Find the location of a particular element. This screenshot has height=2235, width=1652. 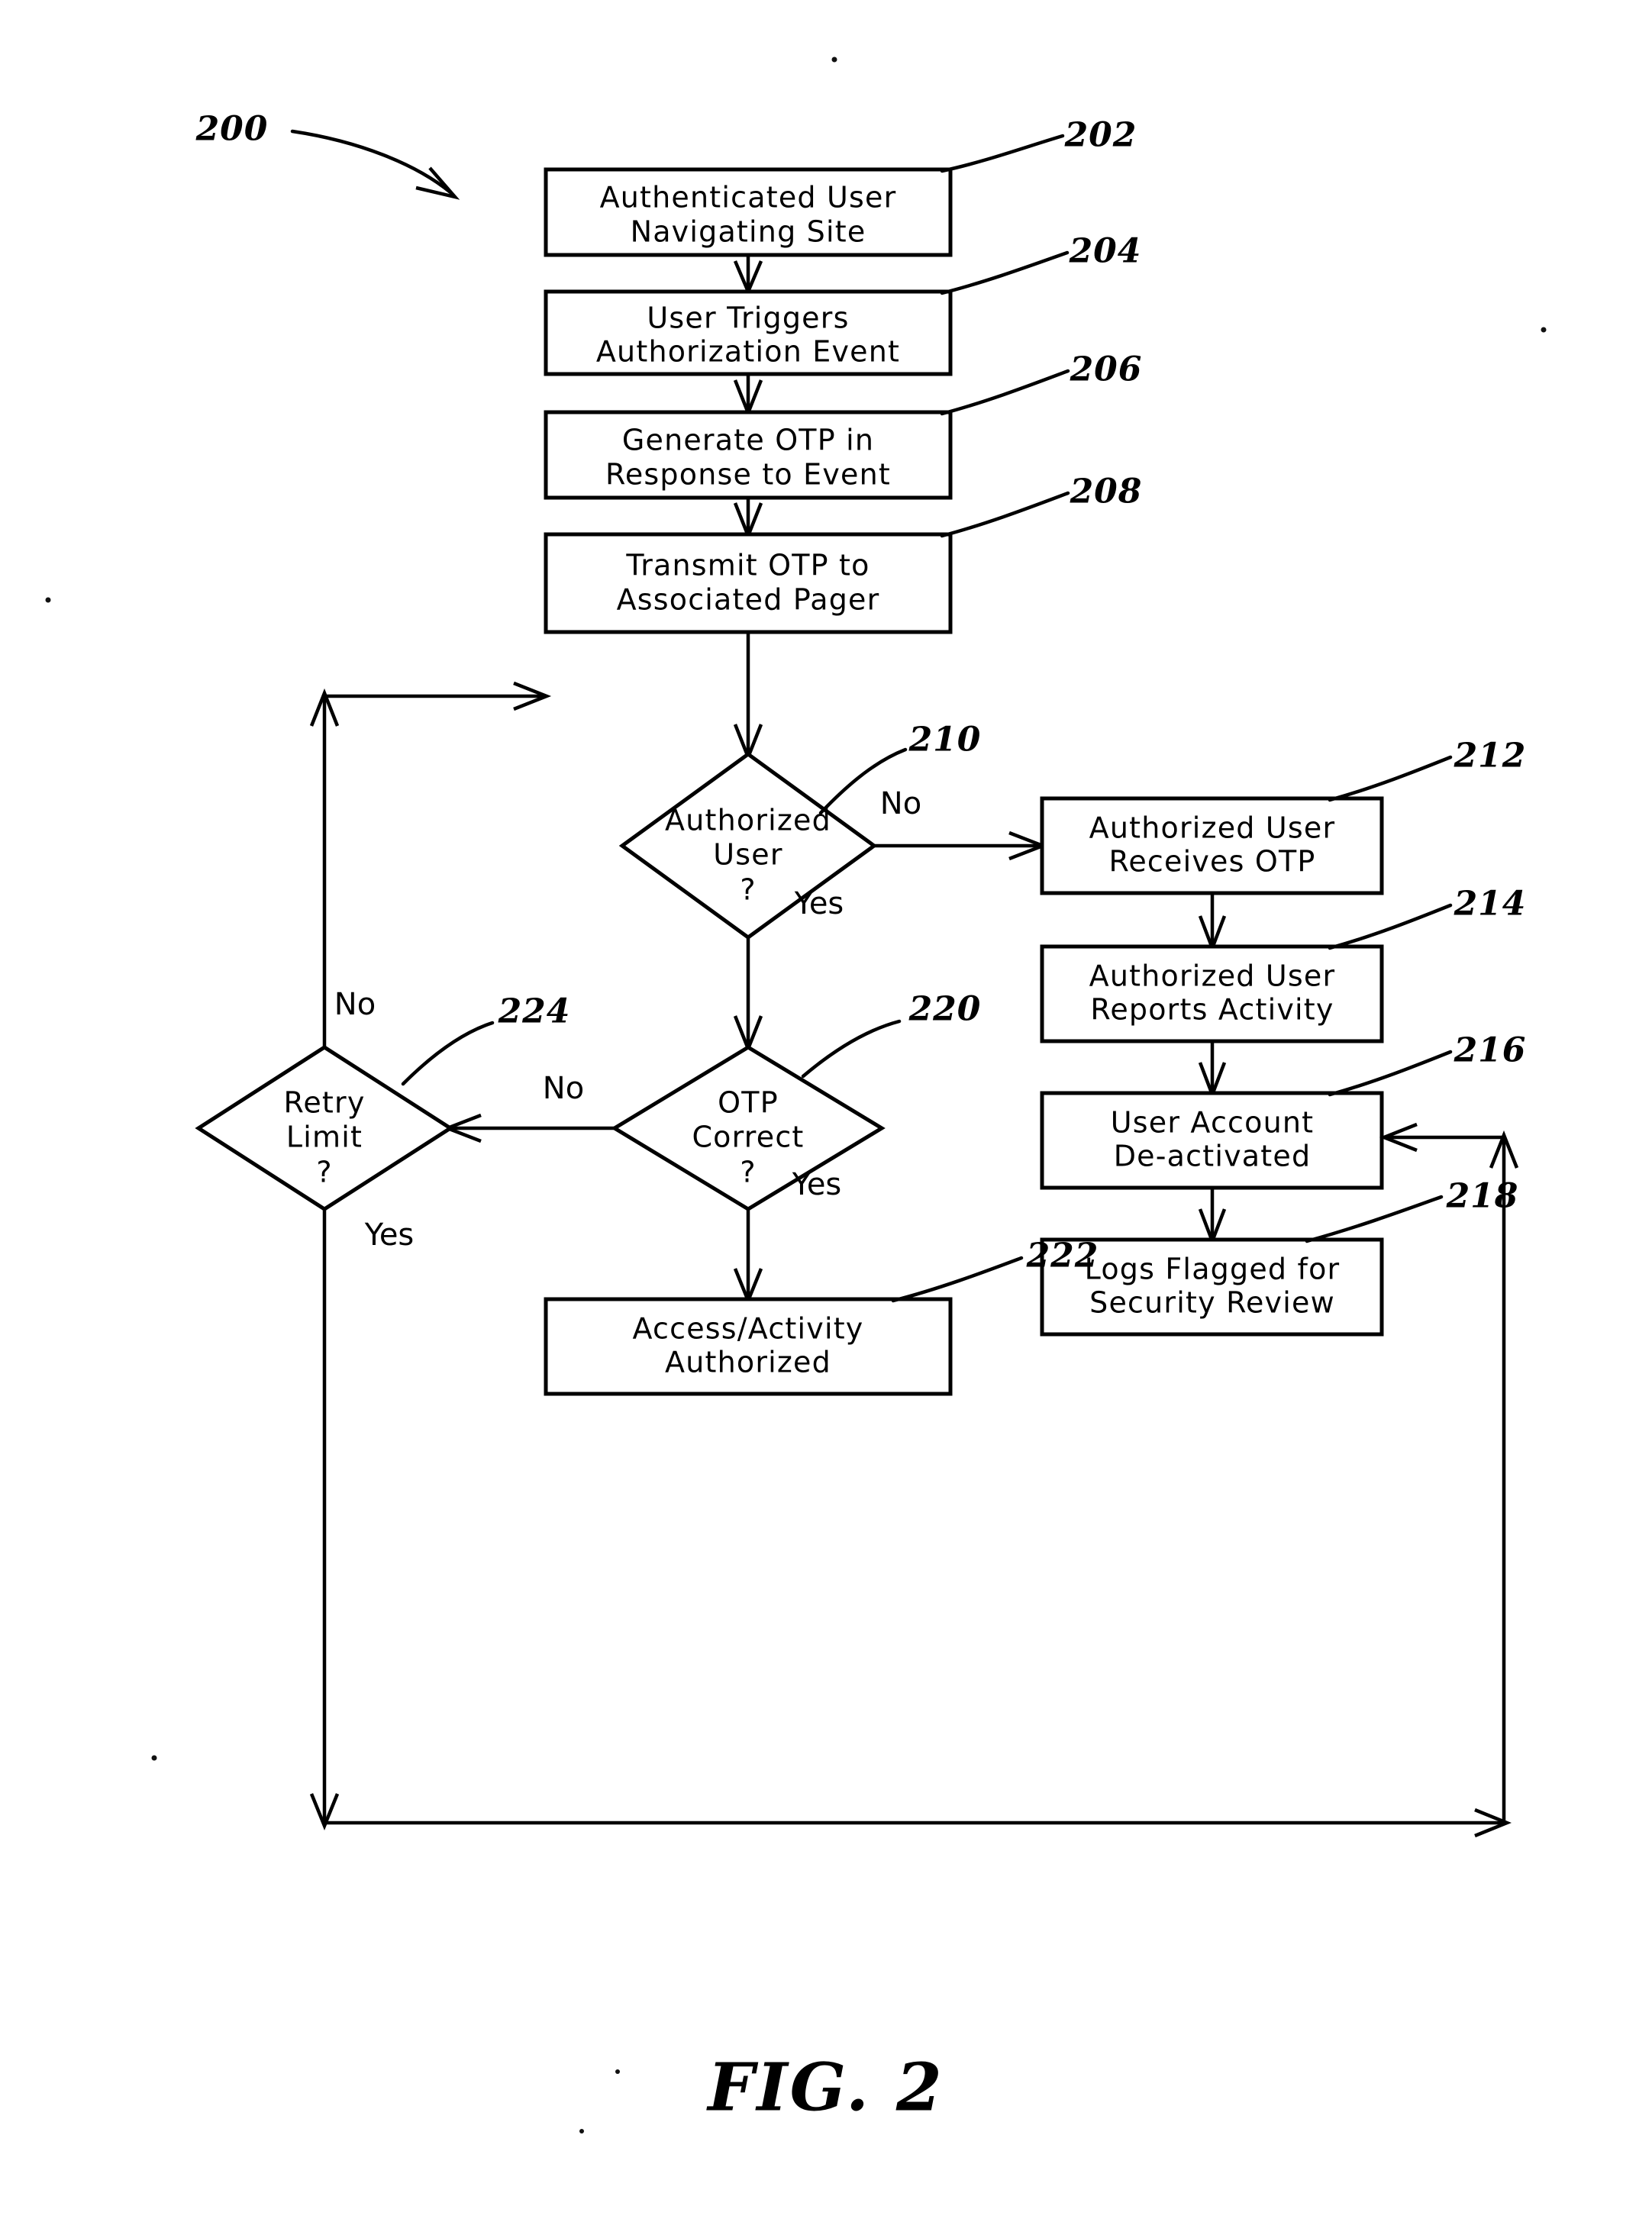

node-224-label-line3: ? is located at coordinates (324, 1172).